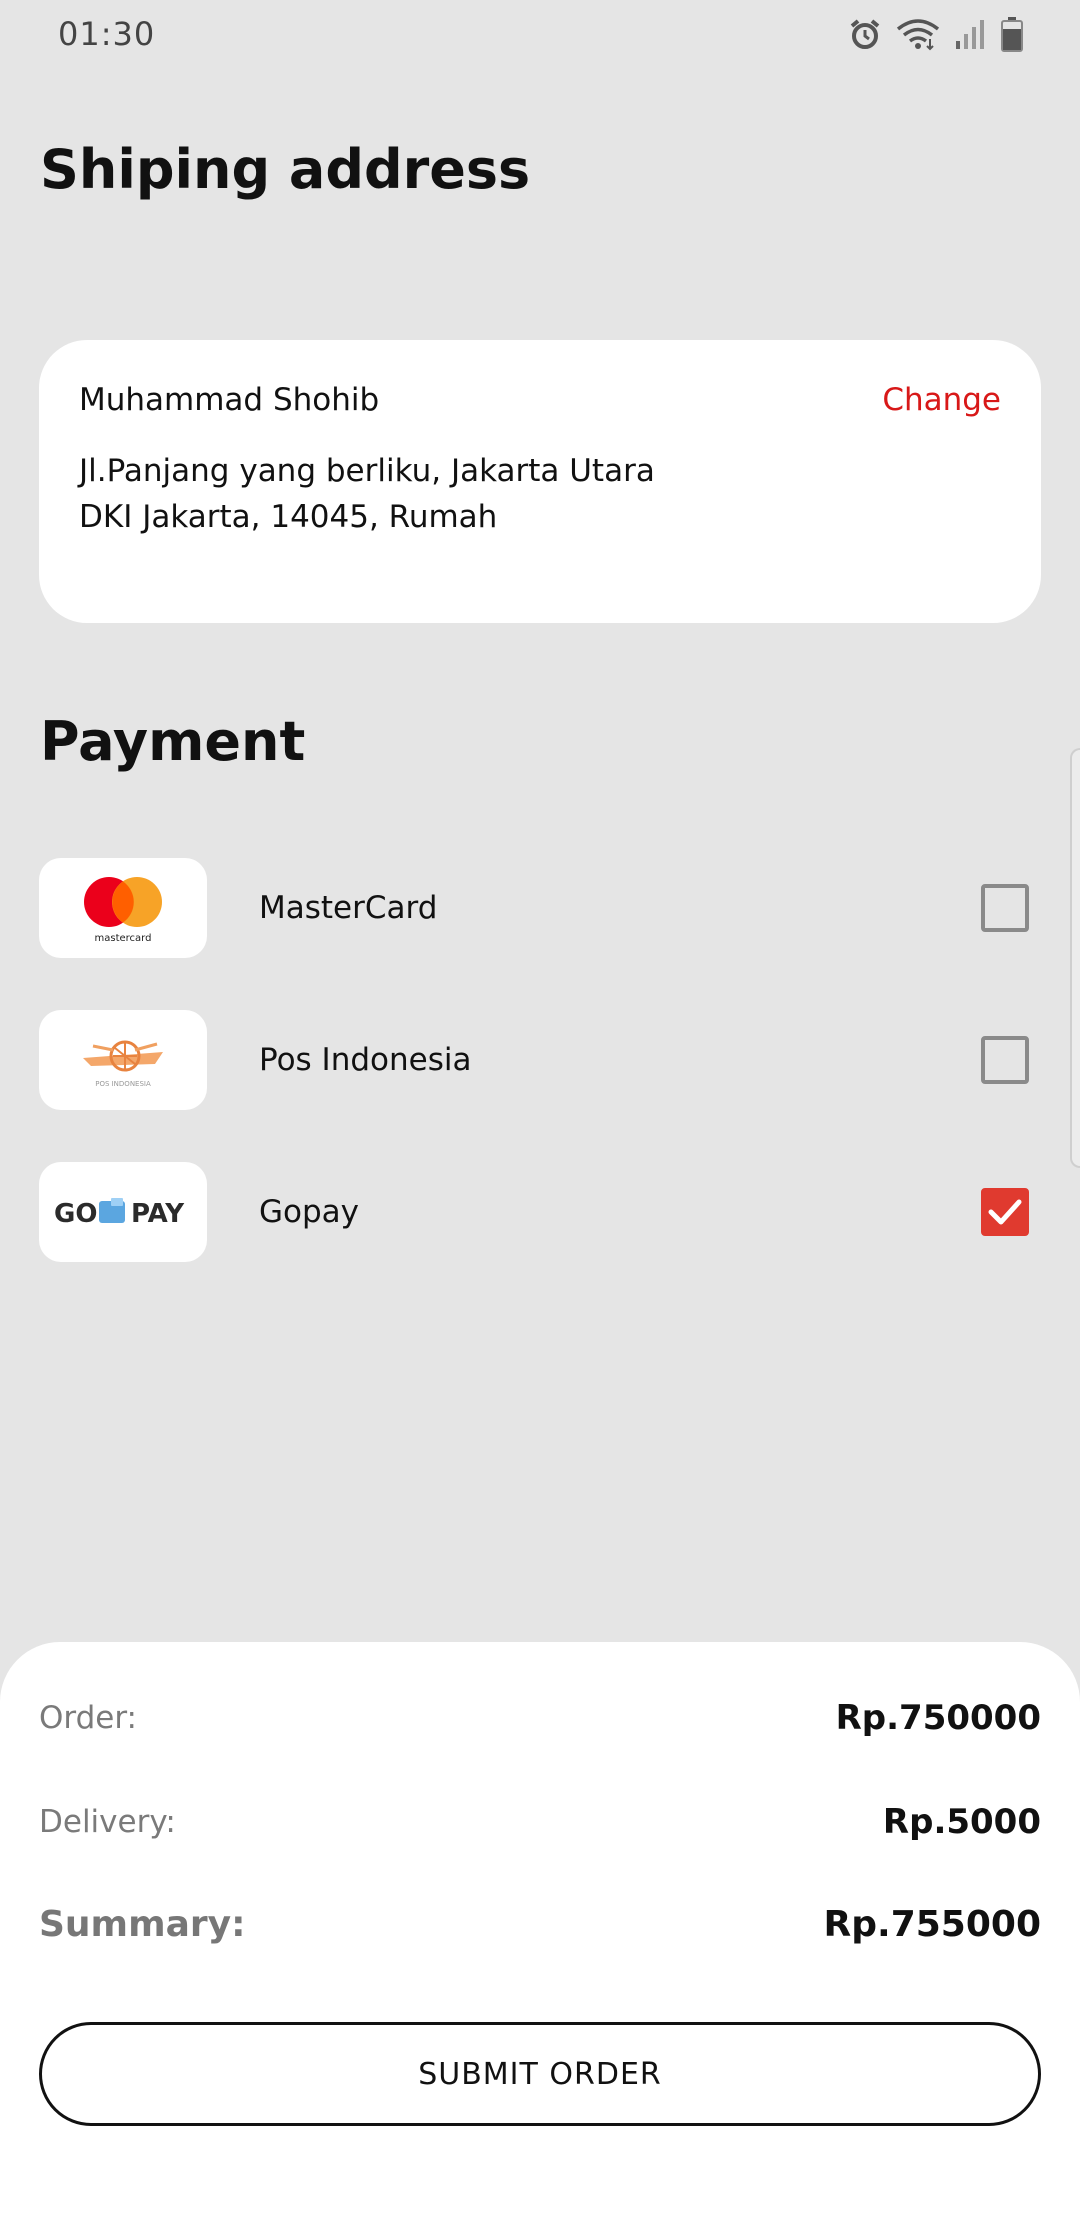 The height and width of the screenshot is (2220, 1080). What do you see at coordinates (123, 938) in the screenshot?
I see `mastercard-logo-text: mastercard` at bounding box center [123, 938].